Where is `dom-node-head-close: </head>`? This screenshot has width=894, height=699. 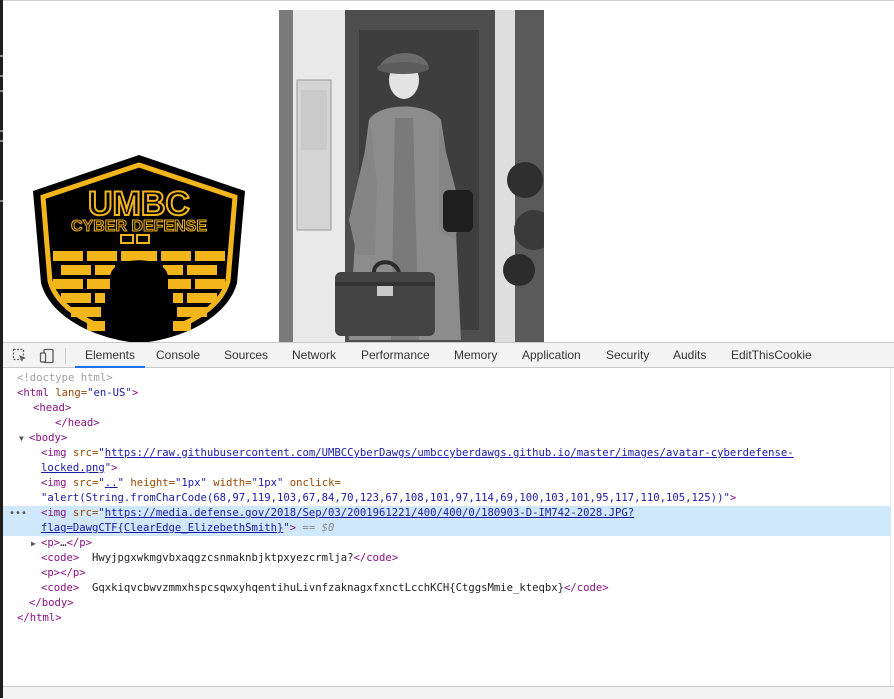
dom-node-head-close: </head> is located at coordinates (448, 423).